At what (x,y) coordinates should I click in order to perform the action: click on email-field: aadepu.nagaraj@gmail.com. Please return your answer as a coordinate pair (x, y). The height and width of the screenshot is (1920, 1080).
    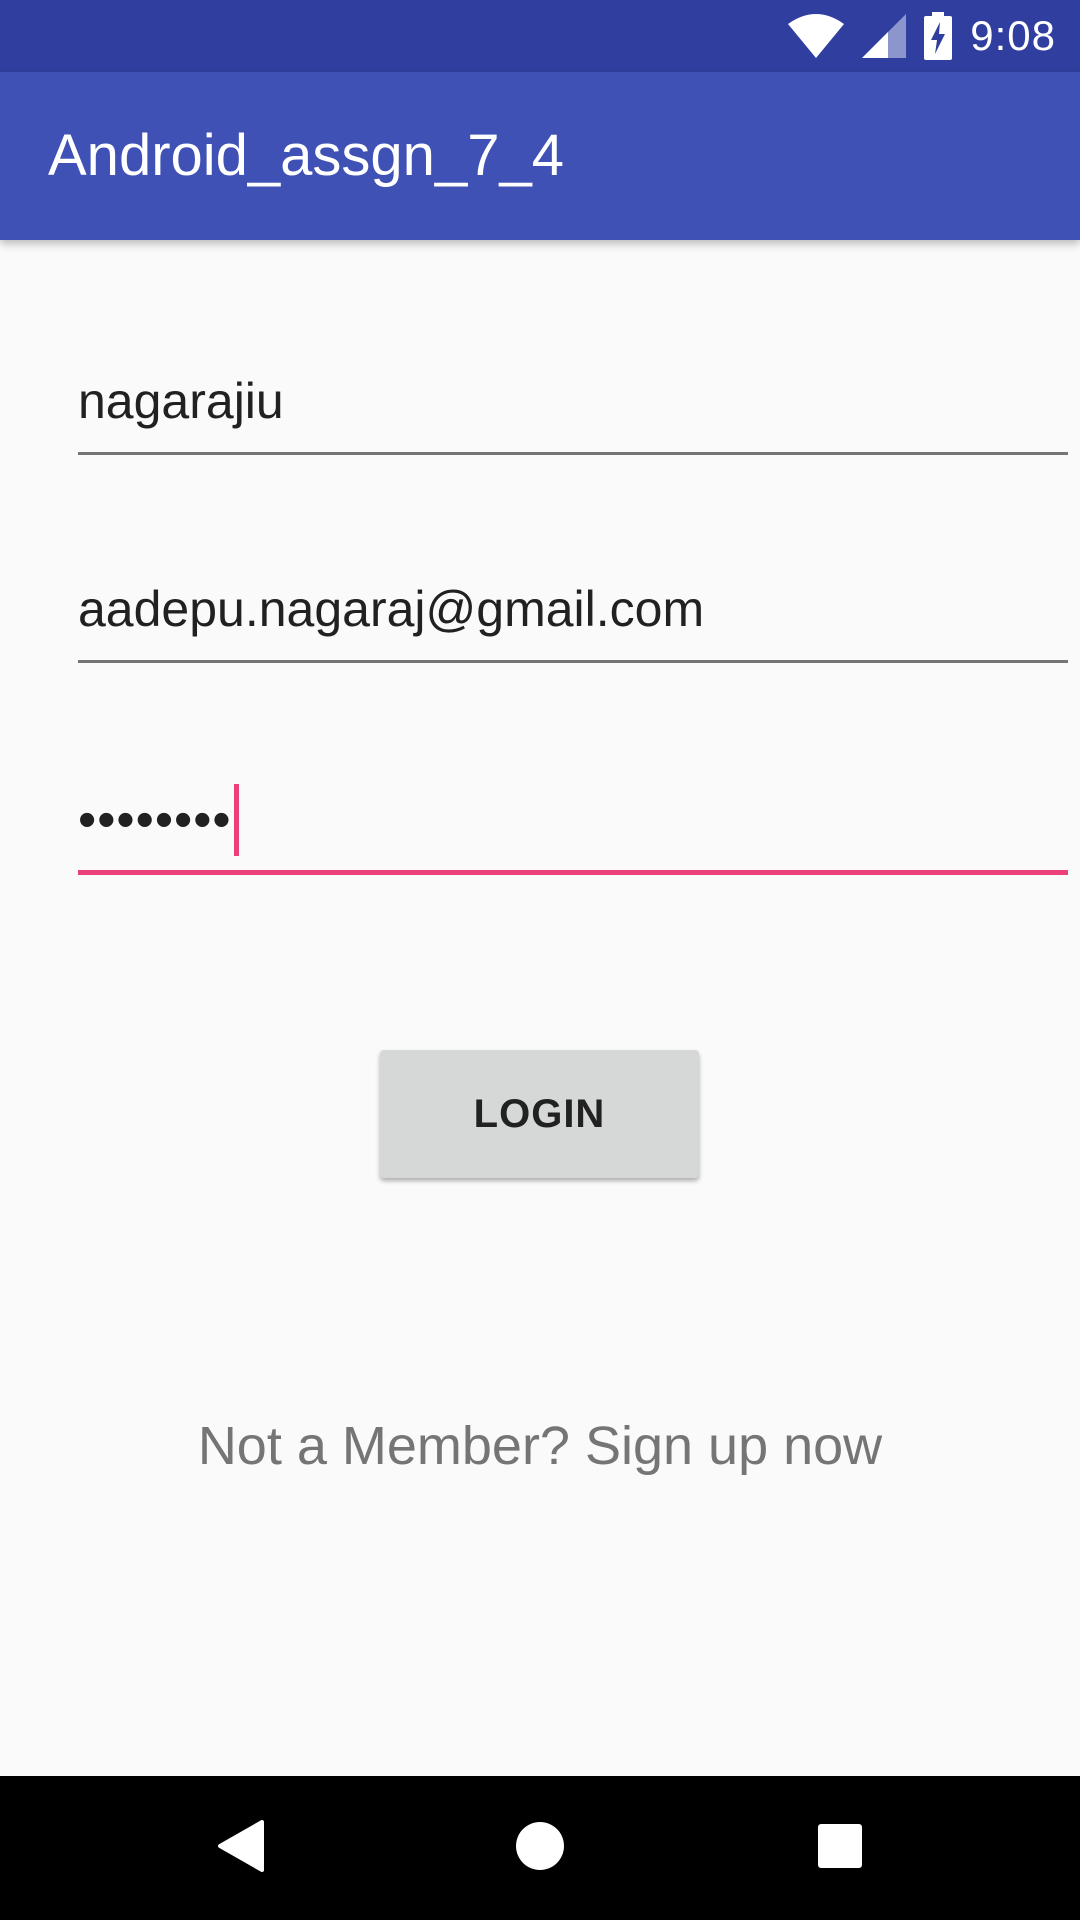
    Looking at the image, I should click on (573, 621).